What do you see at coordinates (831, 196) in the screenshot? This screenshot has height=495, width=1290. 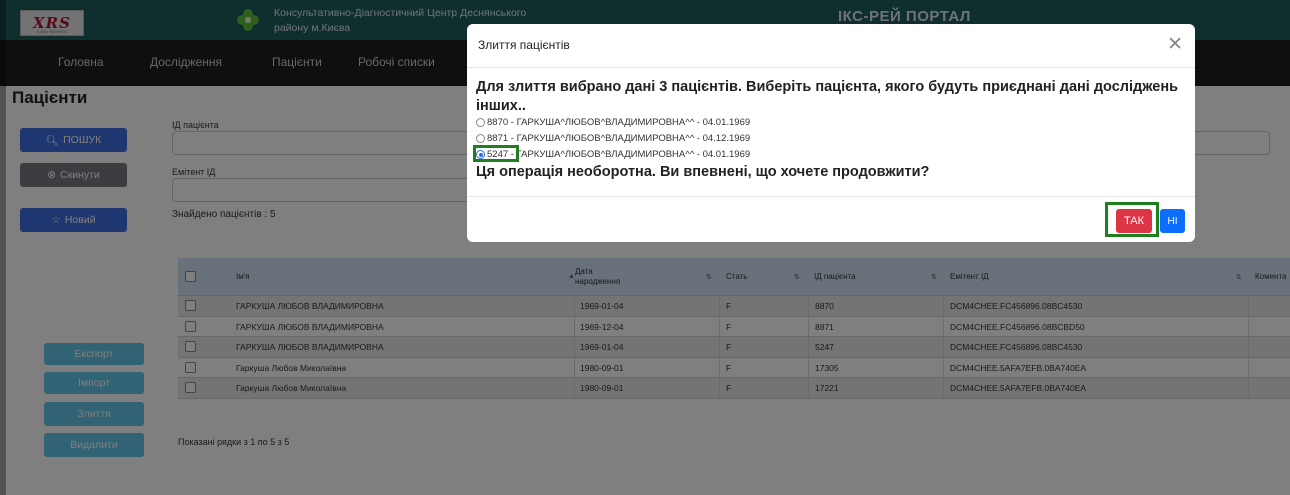 I see `dialog-footer-divider` at bounding box center [831, 196].